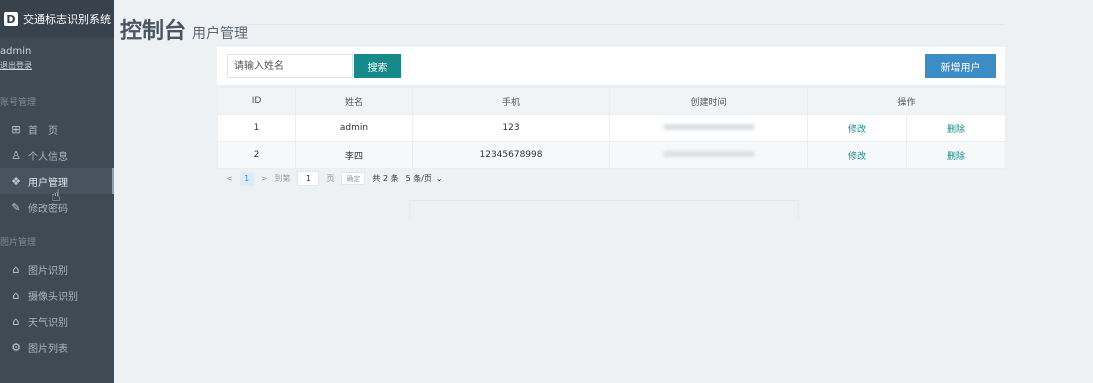 The image size is (1093, 383). I want to click on goto-page-input, so click(308, 178).